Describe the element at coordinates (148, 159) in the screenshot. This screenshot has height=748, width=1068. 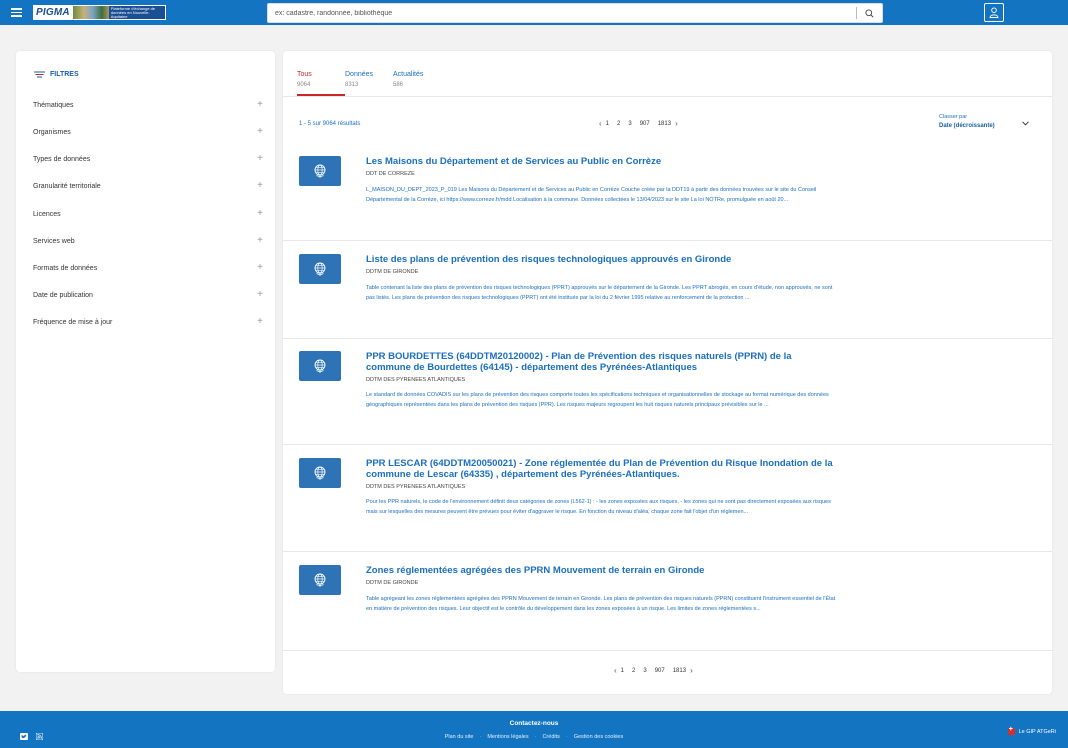
I see `filter-types-donnees: Types de données +` at that location.